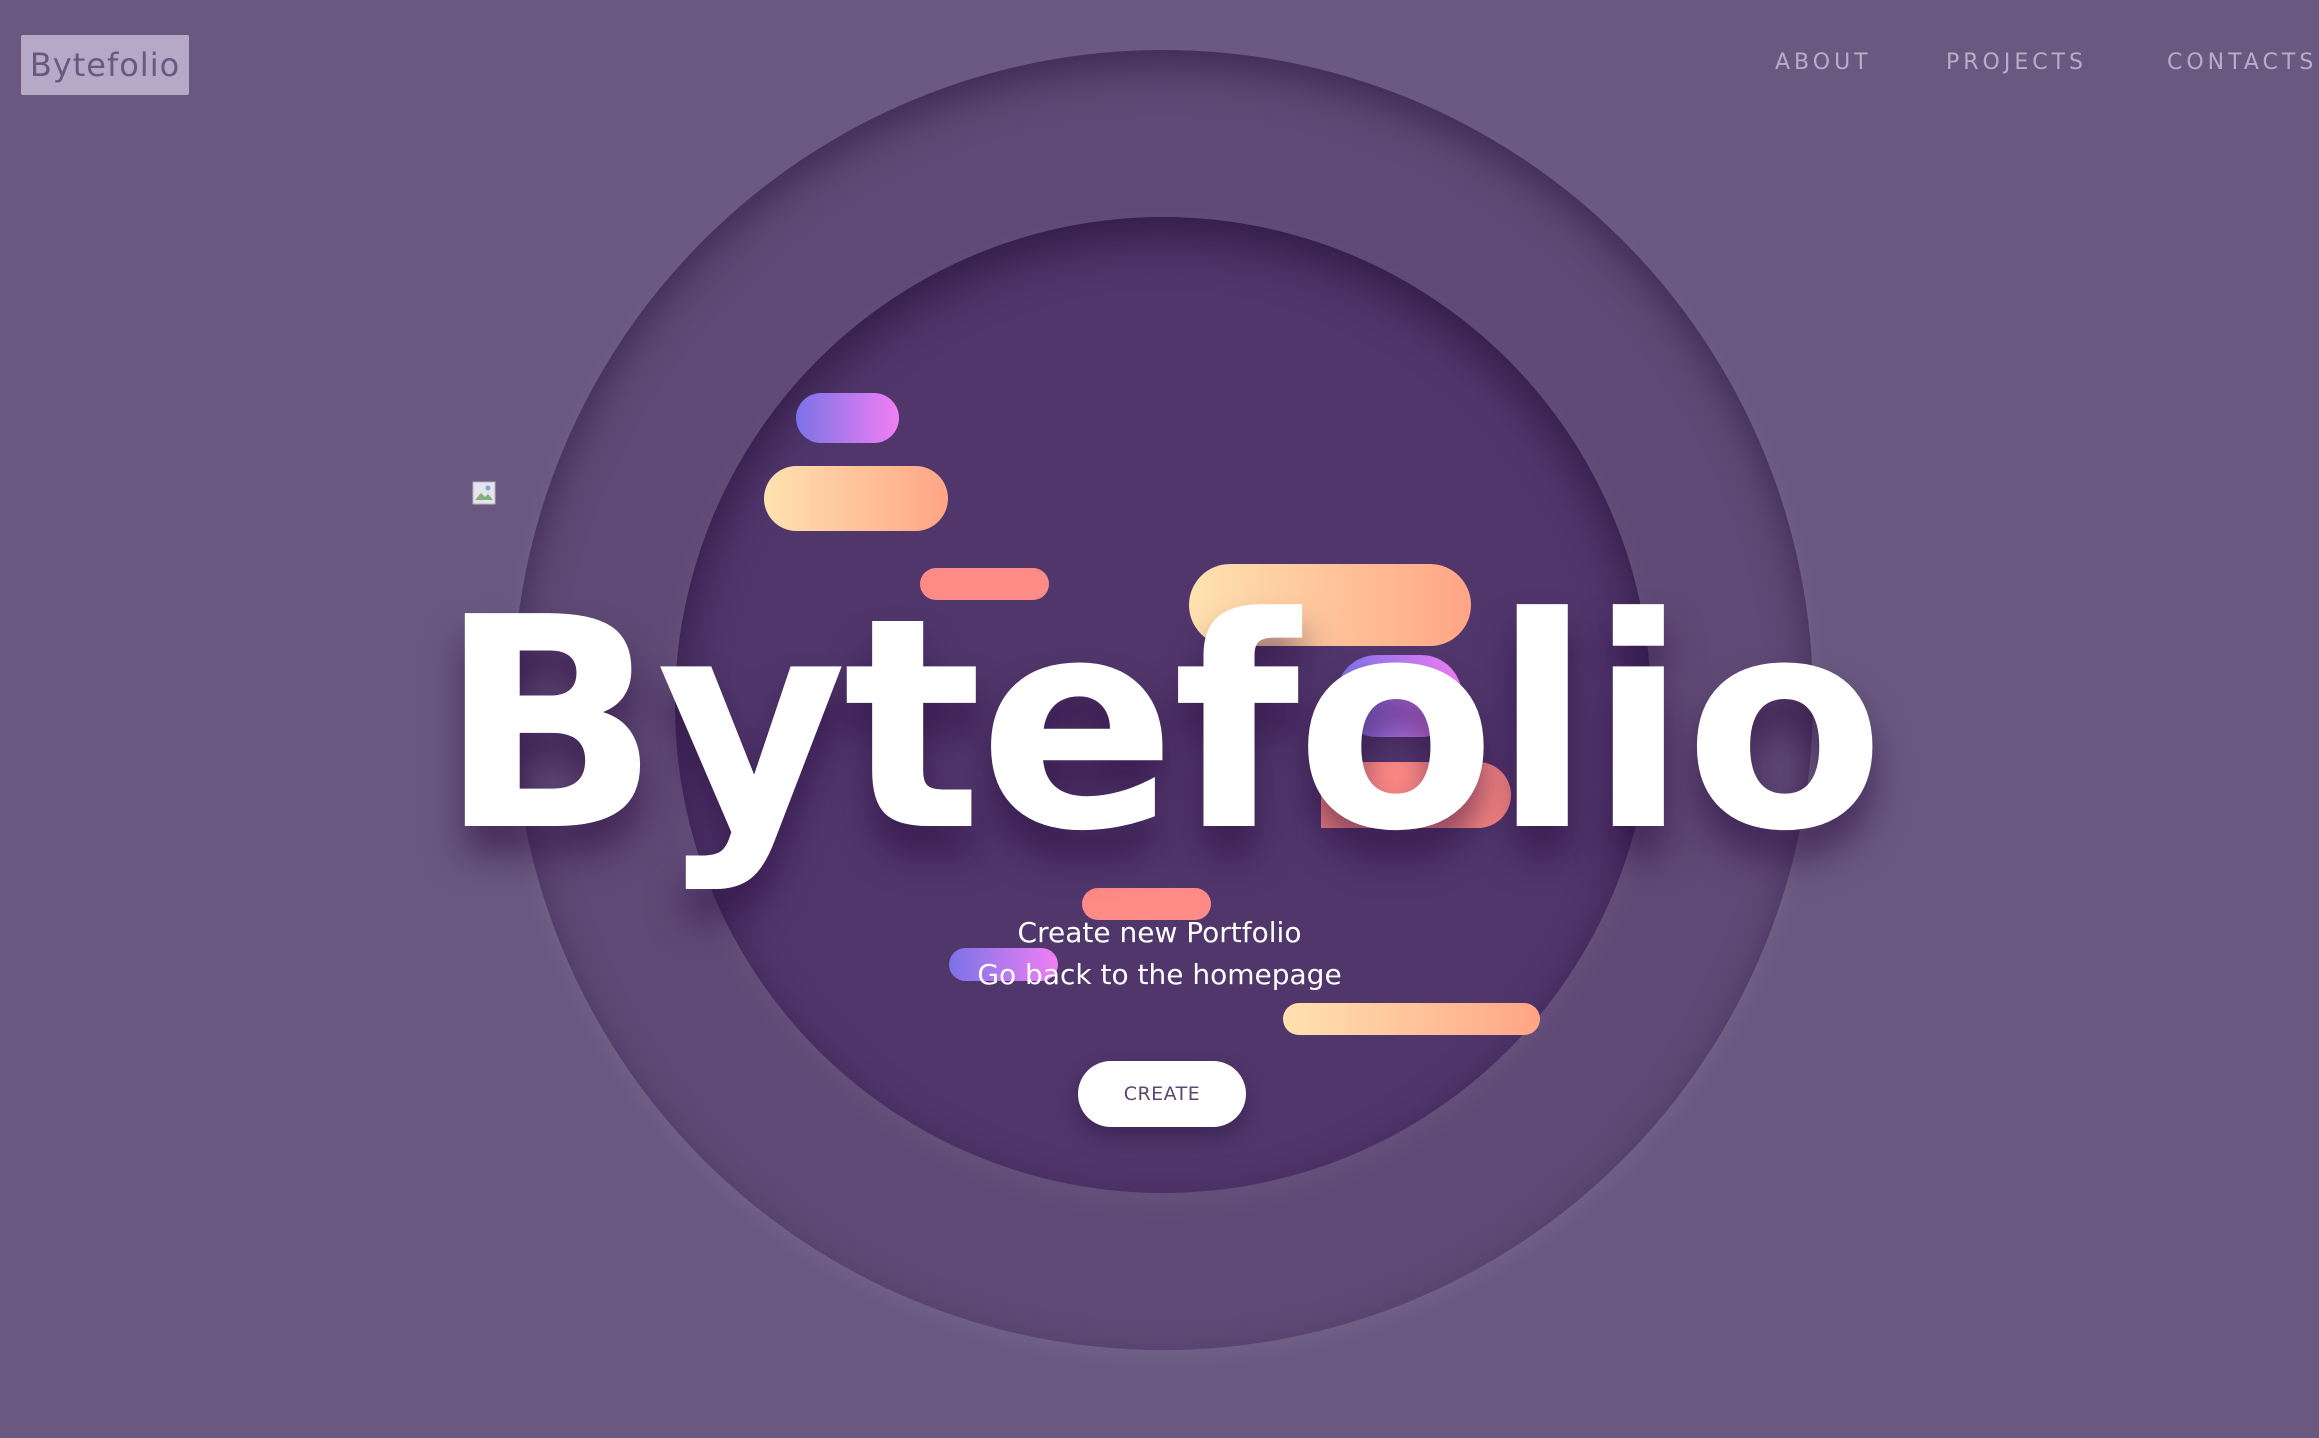  What do you see at coordinates (1159, 933) in the screenshot?
I see `create-portfolio-link: Create new Portfolio` at bounding box center [1159, 933].